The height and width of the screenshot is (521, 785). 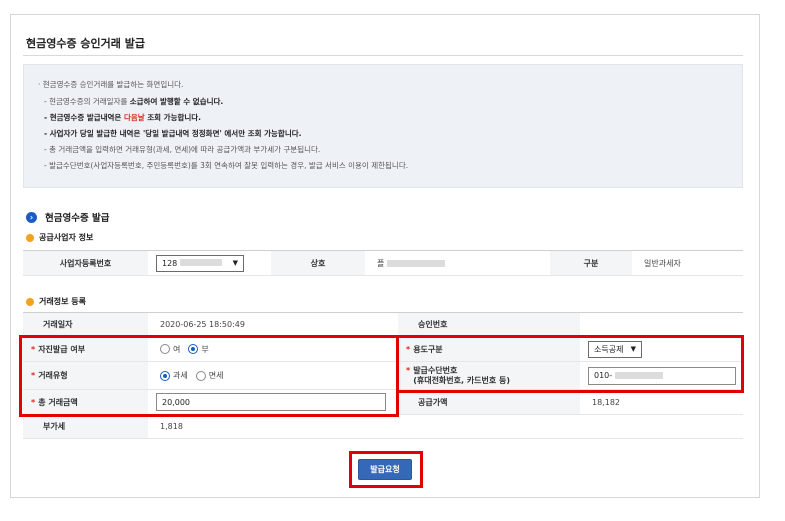 I want to click on chevron-down-icon: ▼, so click(x=235, y=263).